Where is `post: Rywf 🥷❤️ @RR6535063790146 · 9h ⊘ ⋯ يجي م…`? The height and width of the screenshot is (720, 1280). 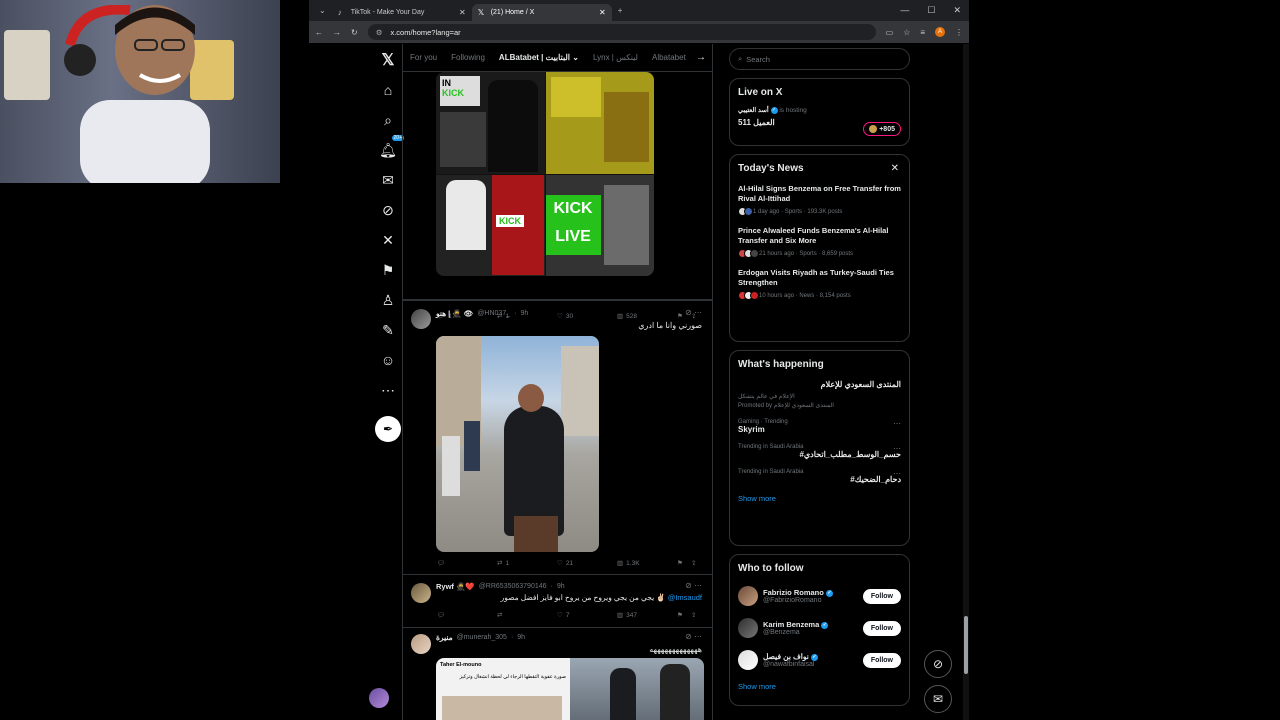
post: Rywf 🥷❤️ @RR6535063790146 · 9h ⊘ ⋯ يجي م… is located at coordinates (557, 601).